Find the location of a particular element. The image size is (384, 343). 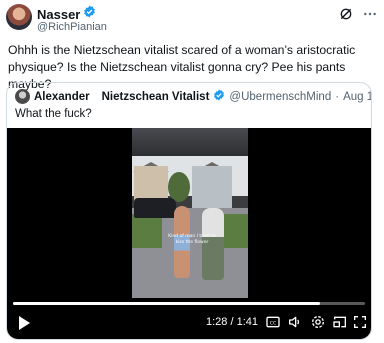

fullscreen-icon is located at coordinates (360, 324).